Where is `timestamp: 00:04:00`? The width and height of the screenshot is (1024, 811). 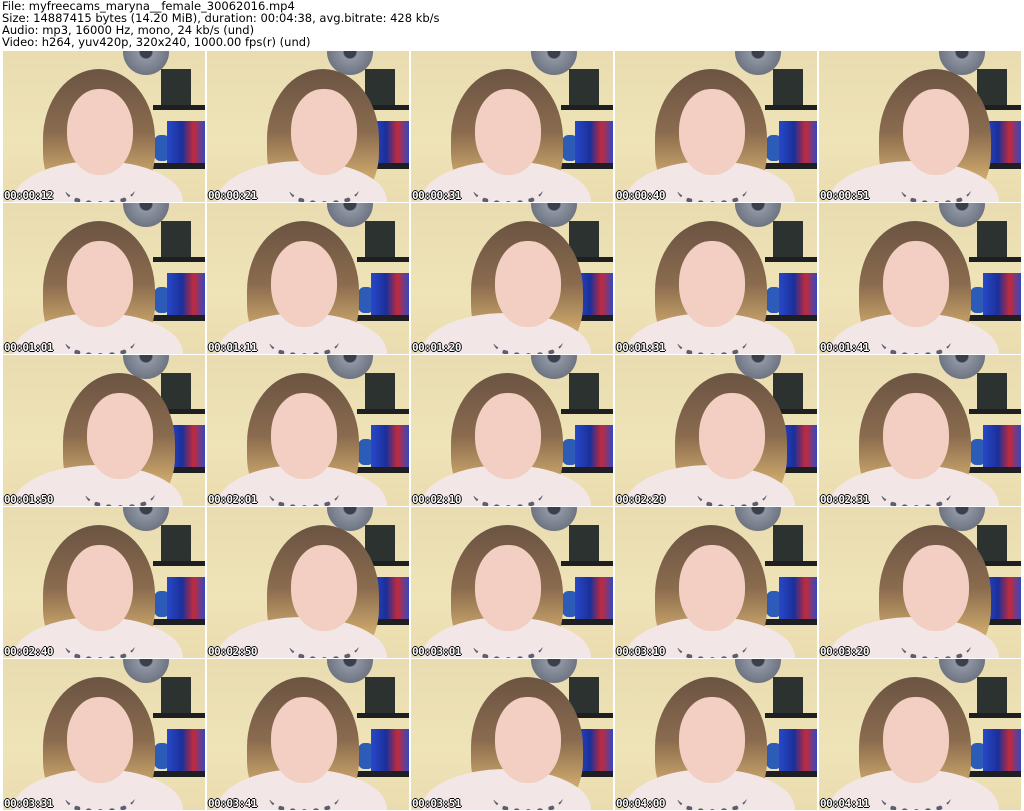 timestamp: 00:04:00 is located at coordinates (640, 803).